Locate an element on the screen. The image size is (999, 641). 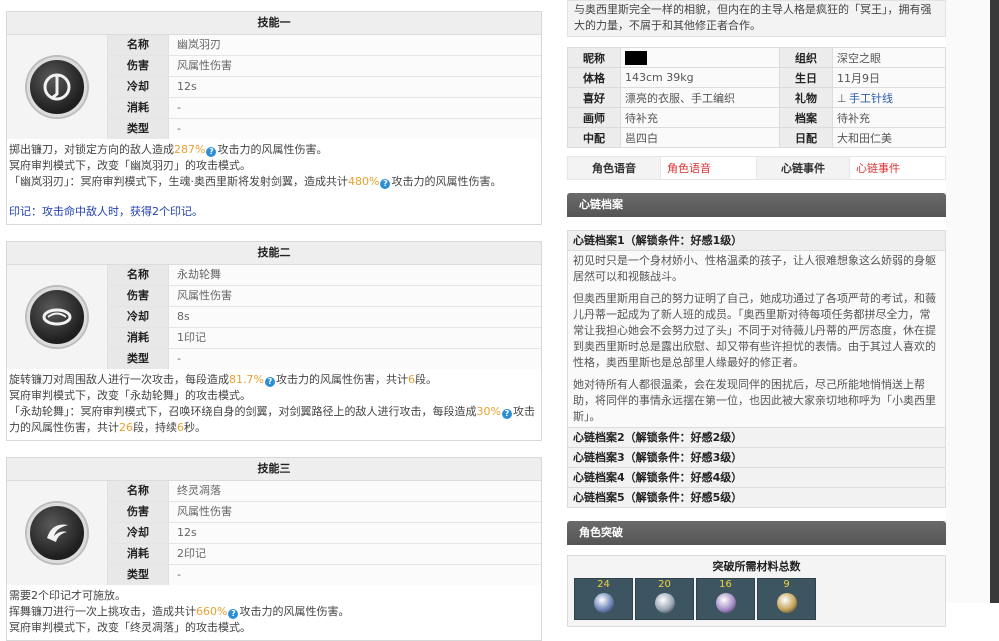
profile-key: 日配 is located at coordinates (806, 137).